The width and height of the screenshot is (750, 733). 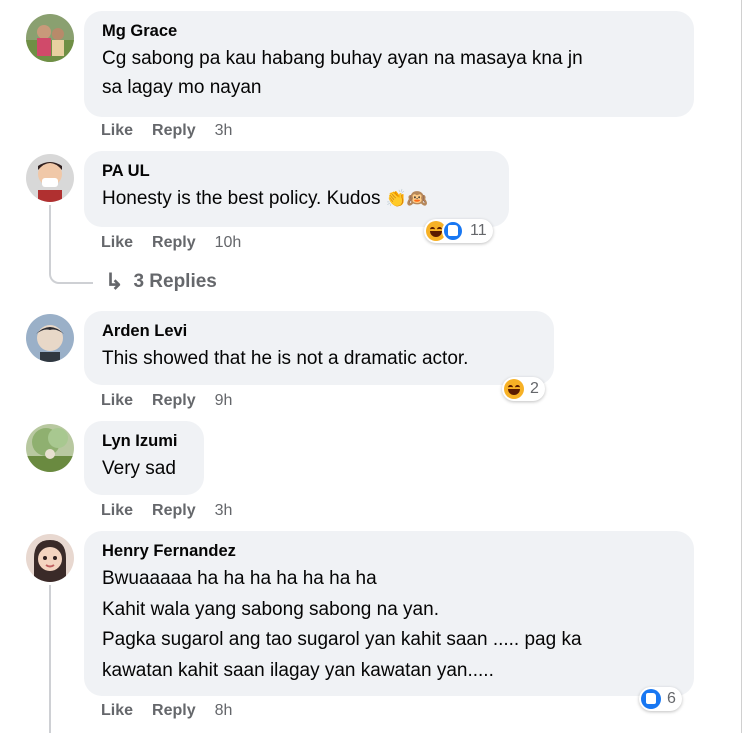 I want to click on reaction-summary: 6, so click(x=660, y=699).